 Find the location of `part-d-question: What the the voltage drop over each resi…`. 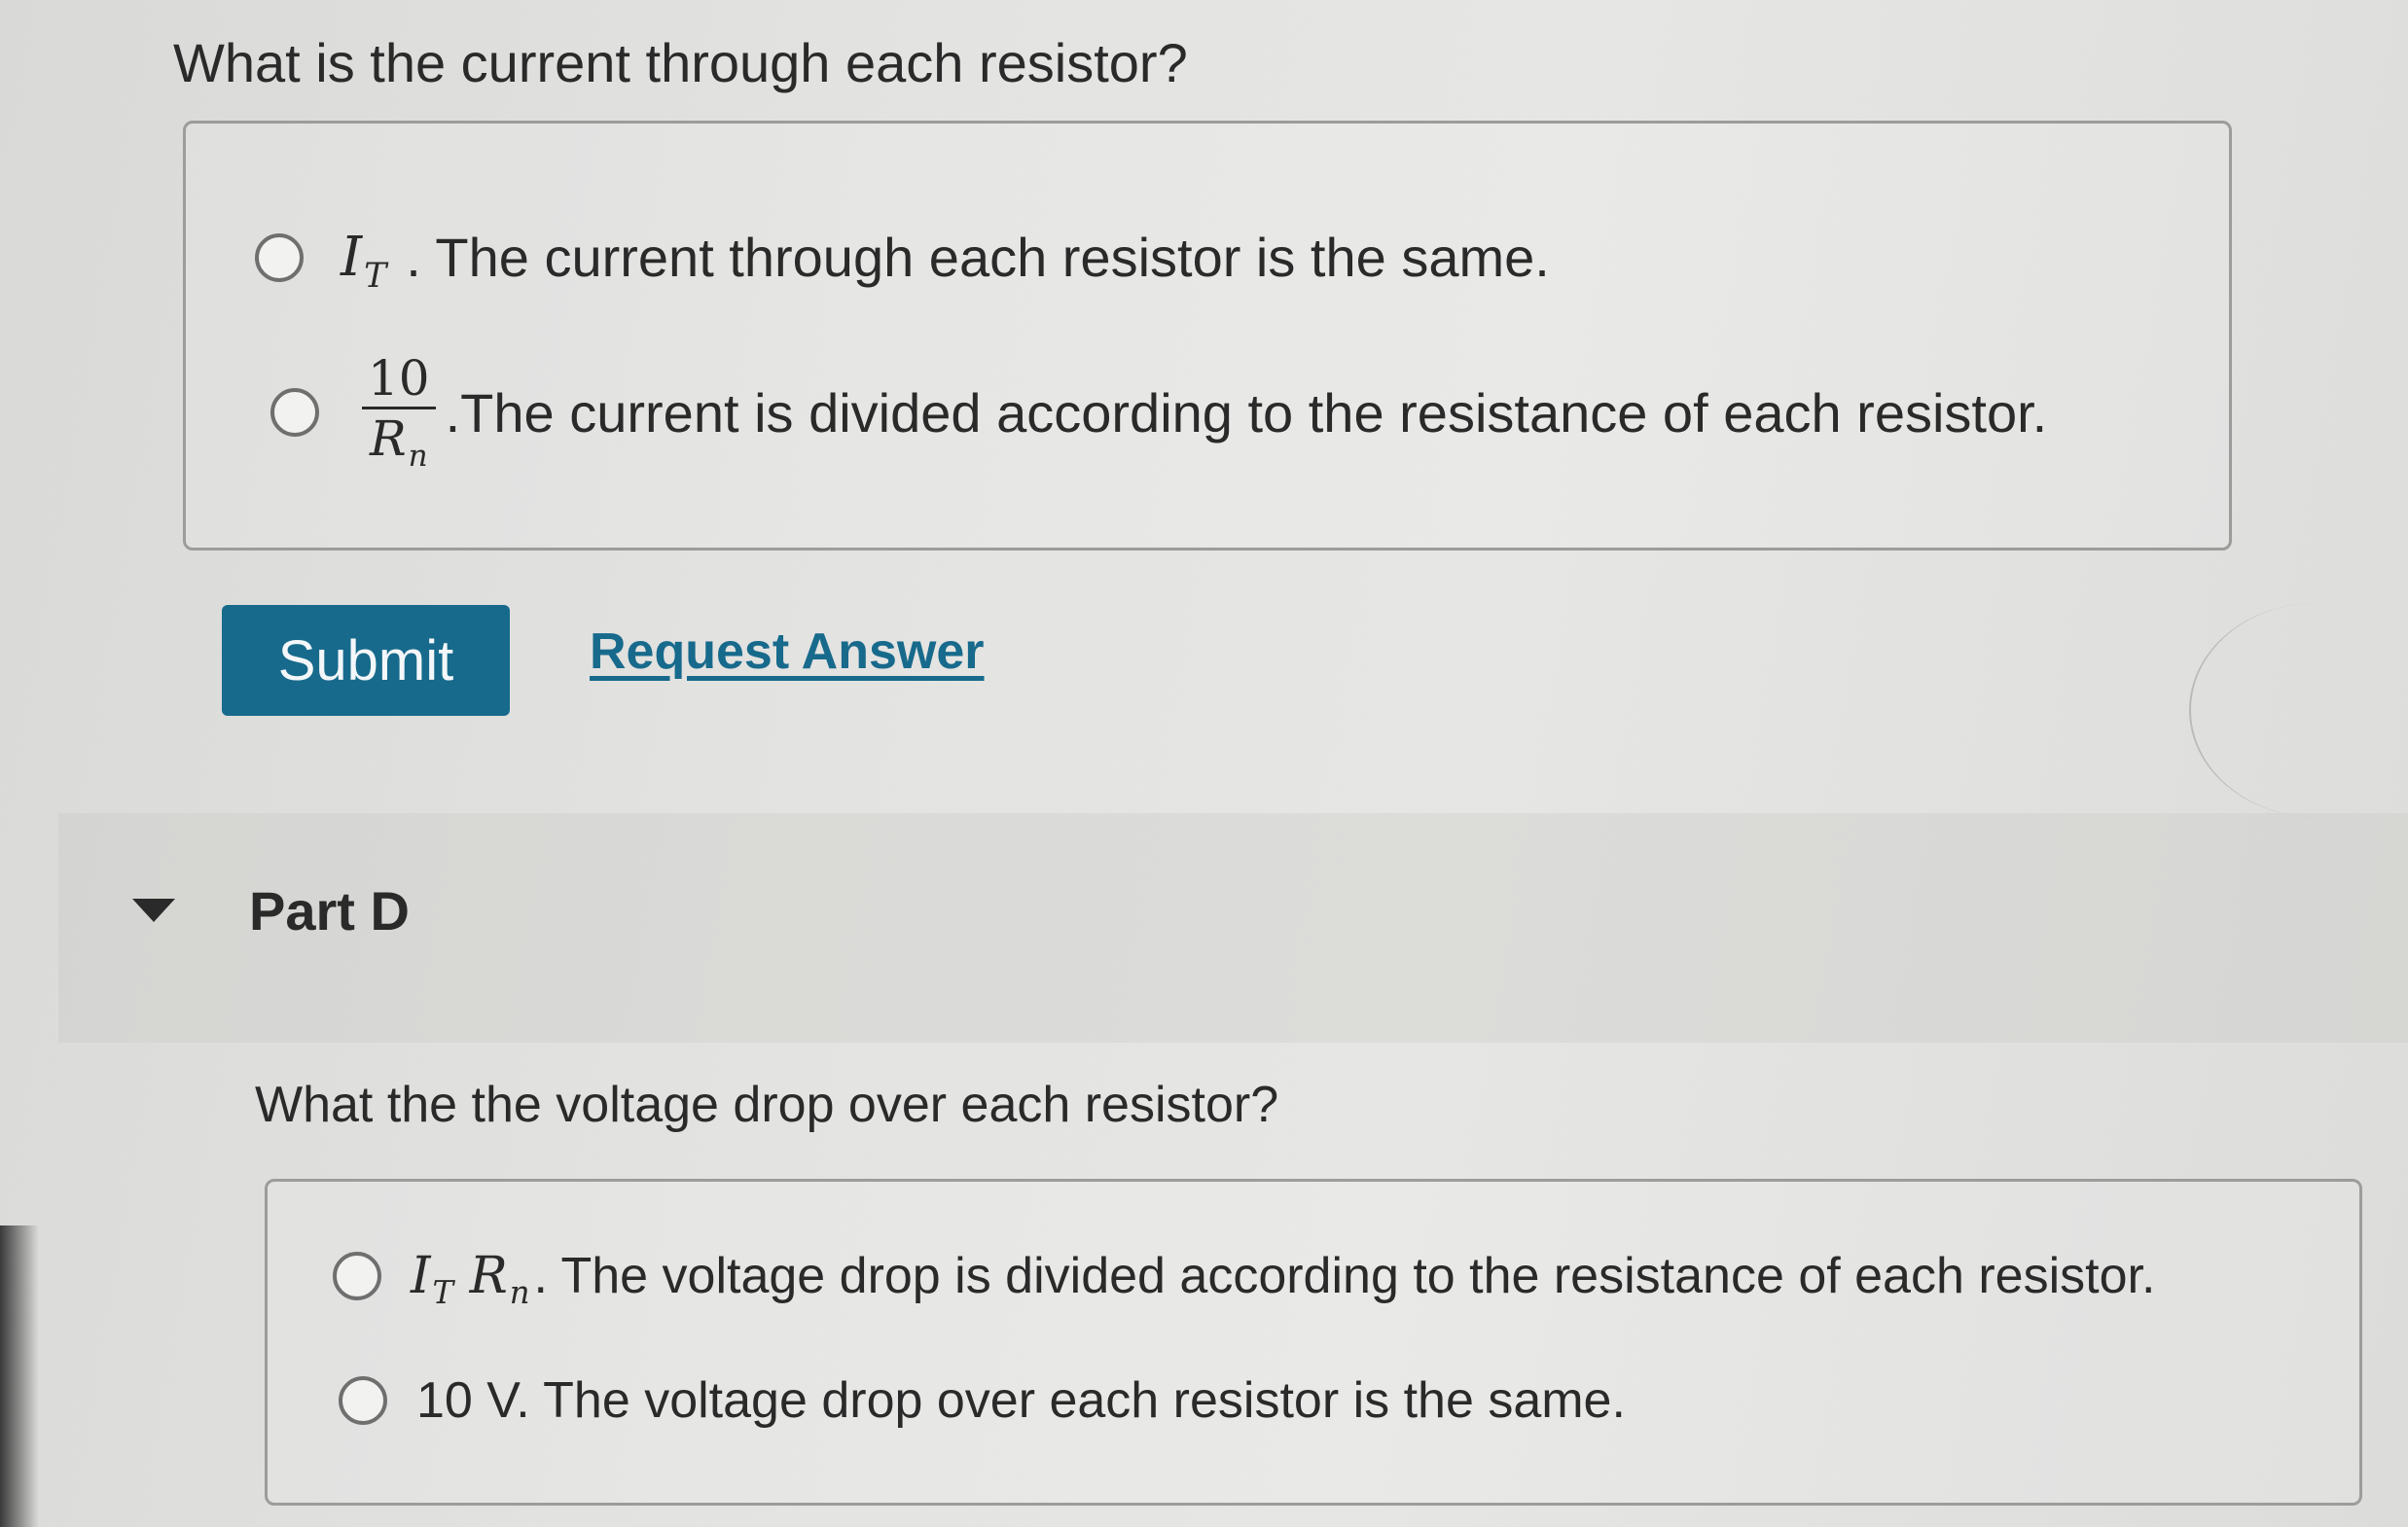

part-d-question: What the the voltage drop over each resi… is located at coordinates (767, 1105).